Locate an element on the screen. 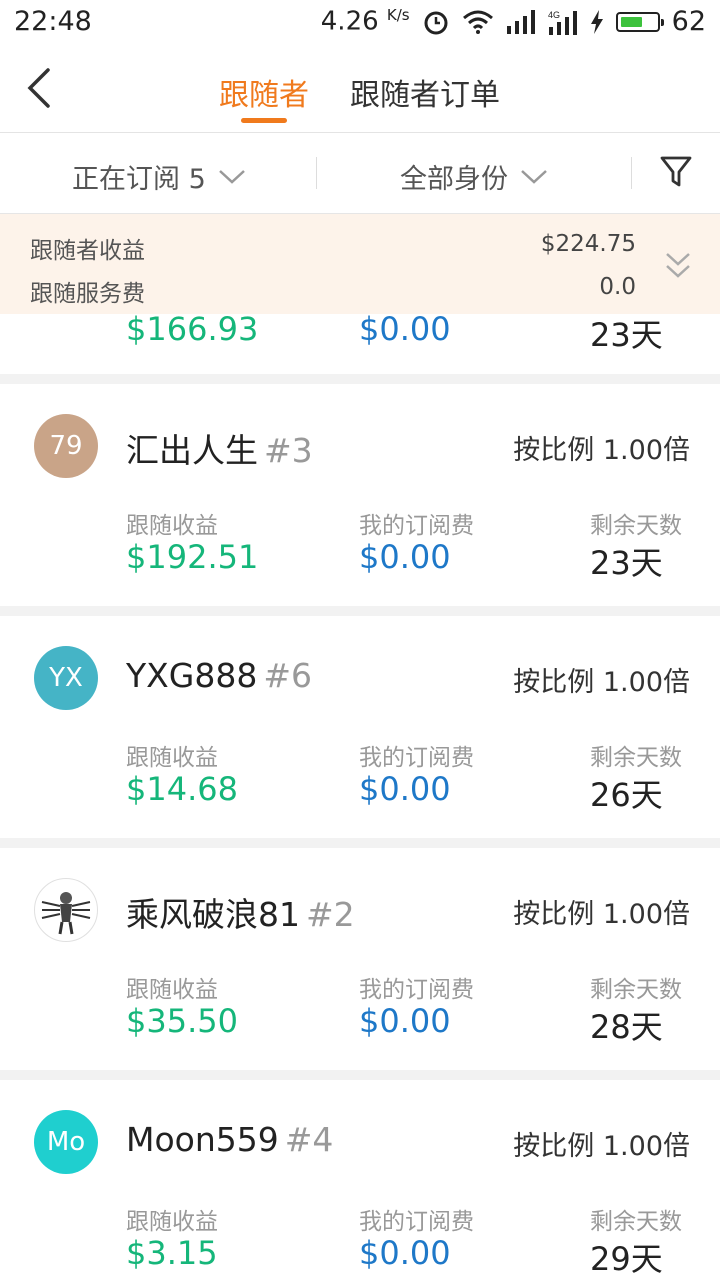 Image resolution: width=720 pixels, height=1280 pixels. summary-value-service-fee: 0.0 is located at coordinates (617, 287).